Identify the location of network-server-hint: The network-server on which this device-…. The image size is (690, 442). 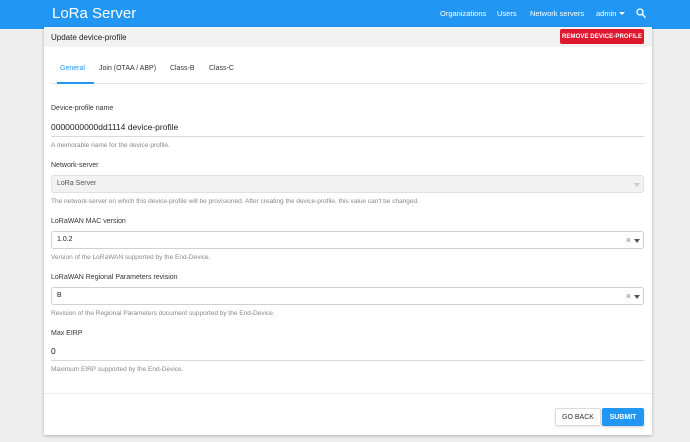
(235, 201).